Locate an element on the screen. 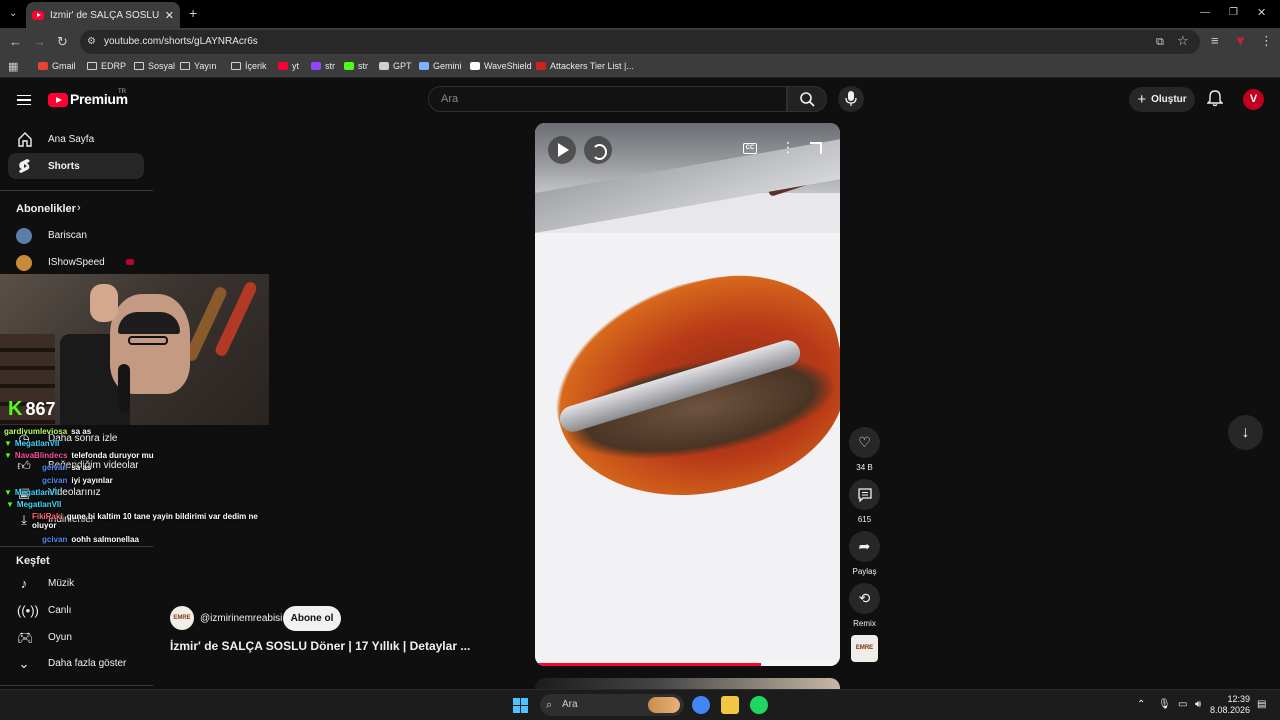 The image size is (1280, 720). window-close-icon: ✕ is located at coordinates (1261, 13).